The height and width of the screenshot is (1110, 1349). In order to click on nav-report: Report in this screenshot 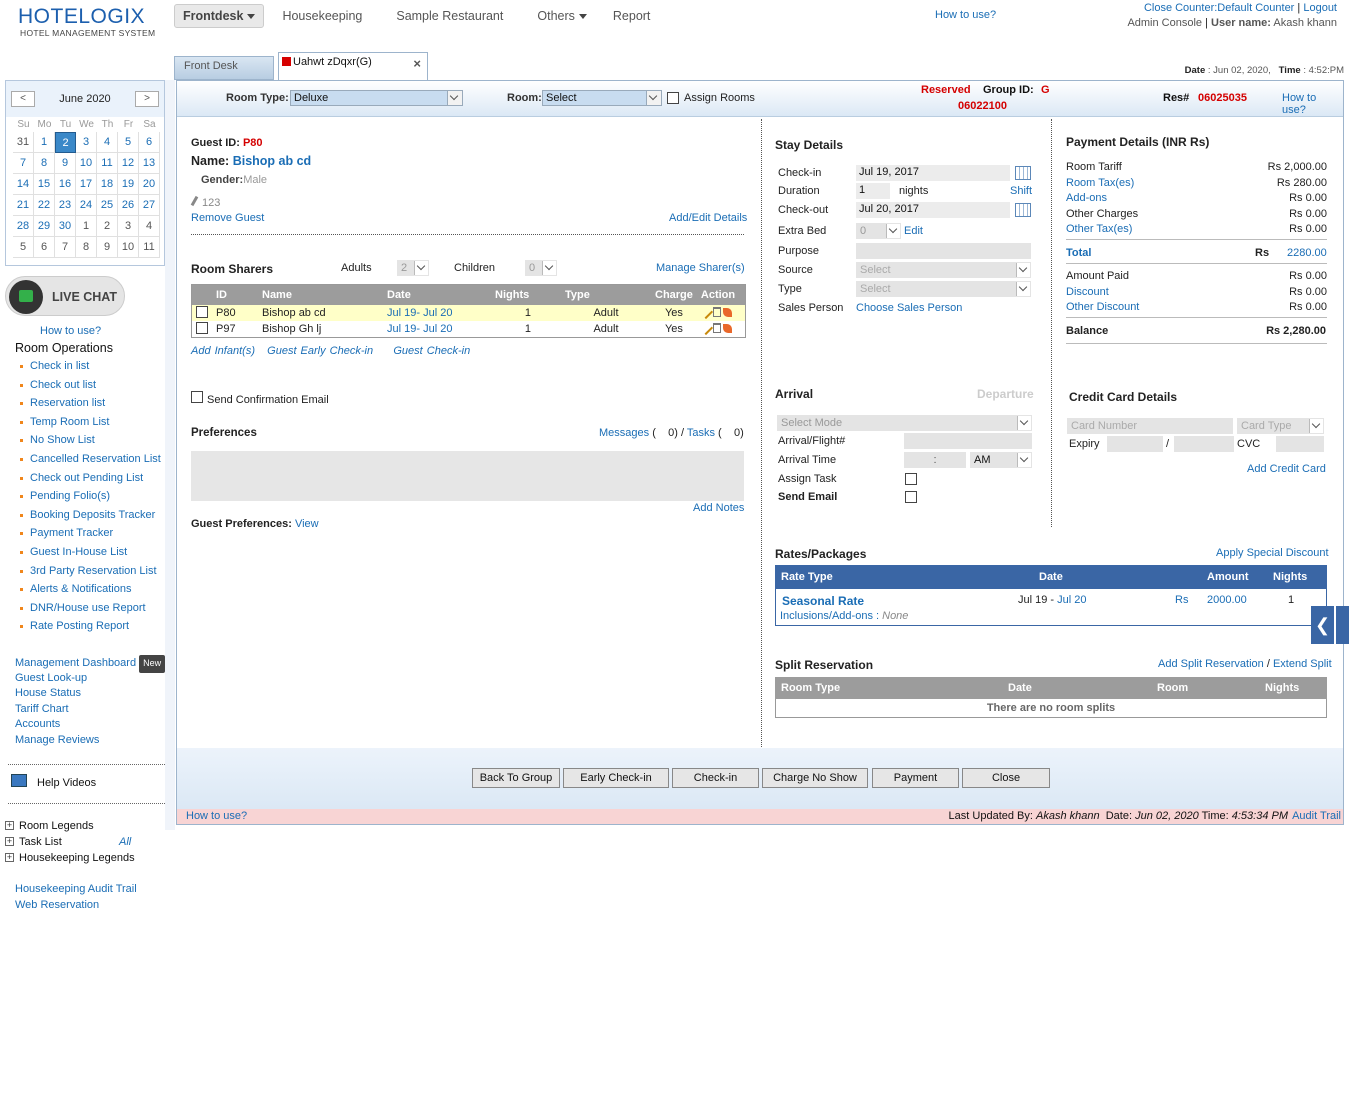, I will do `click(632, 16)`.